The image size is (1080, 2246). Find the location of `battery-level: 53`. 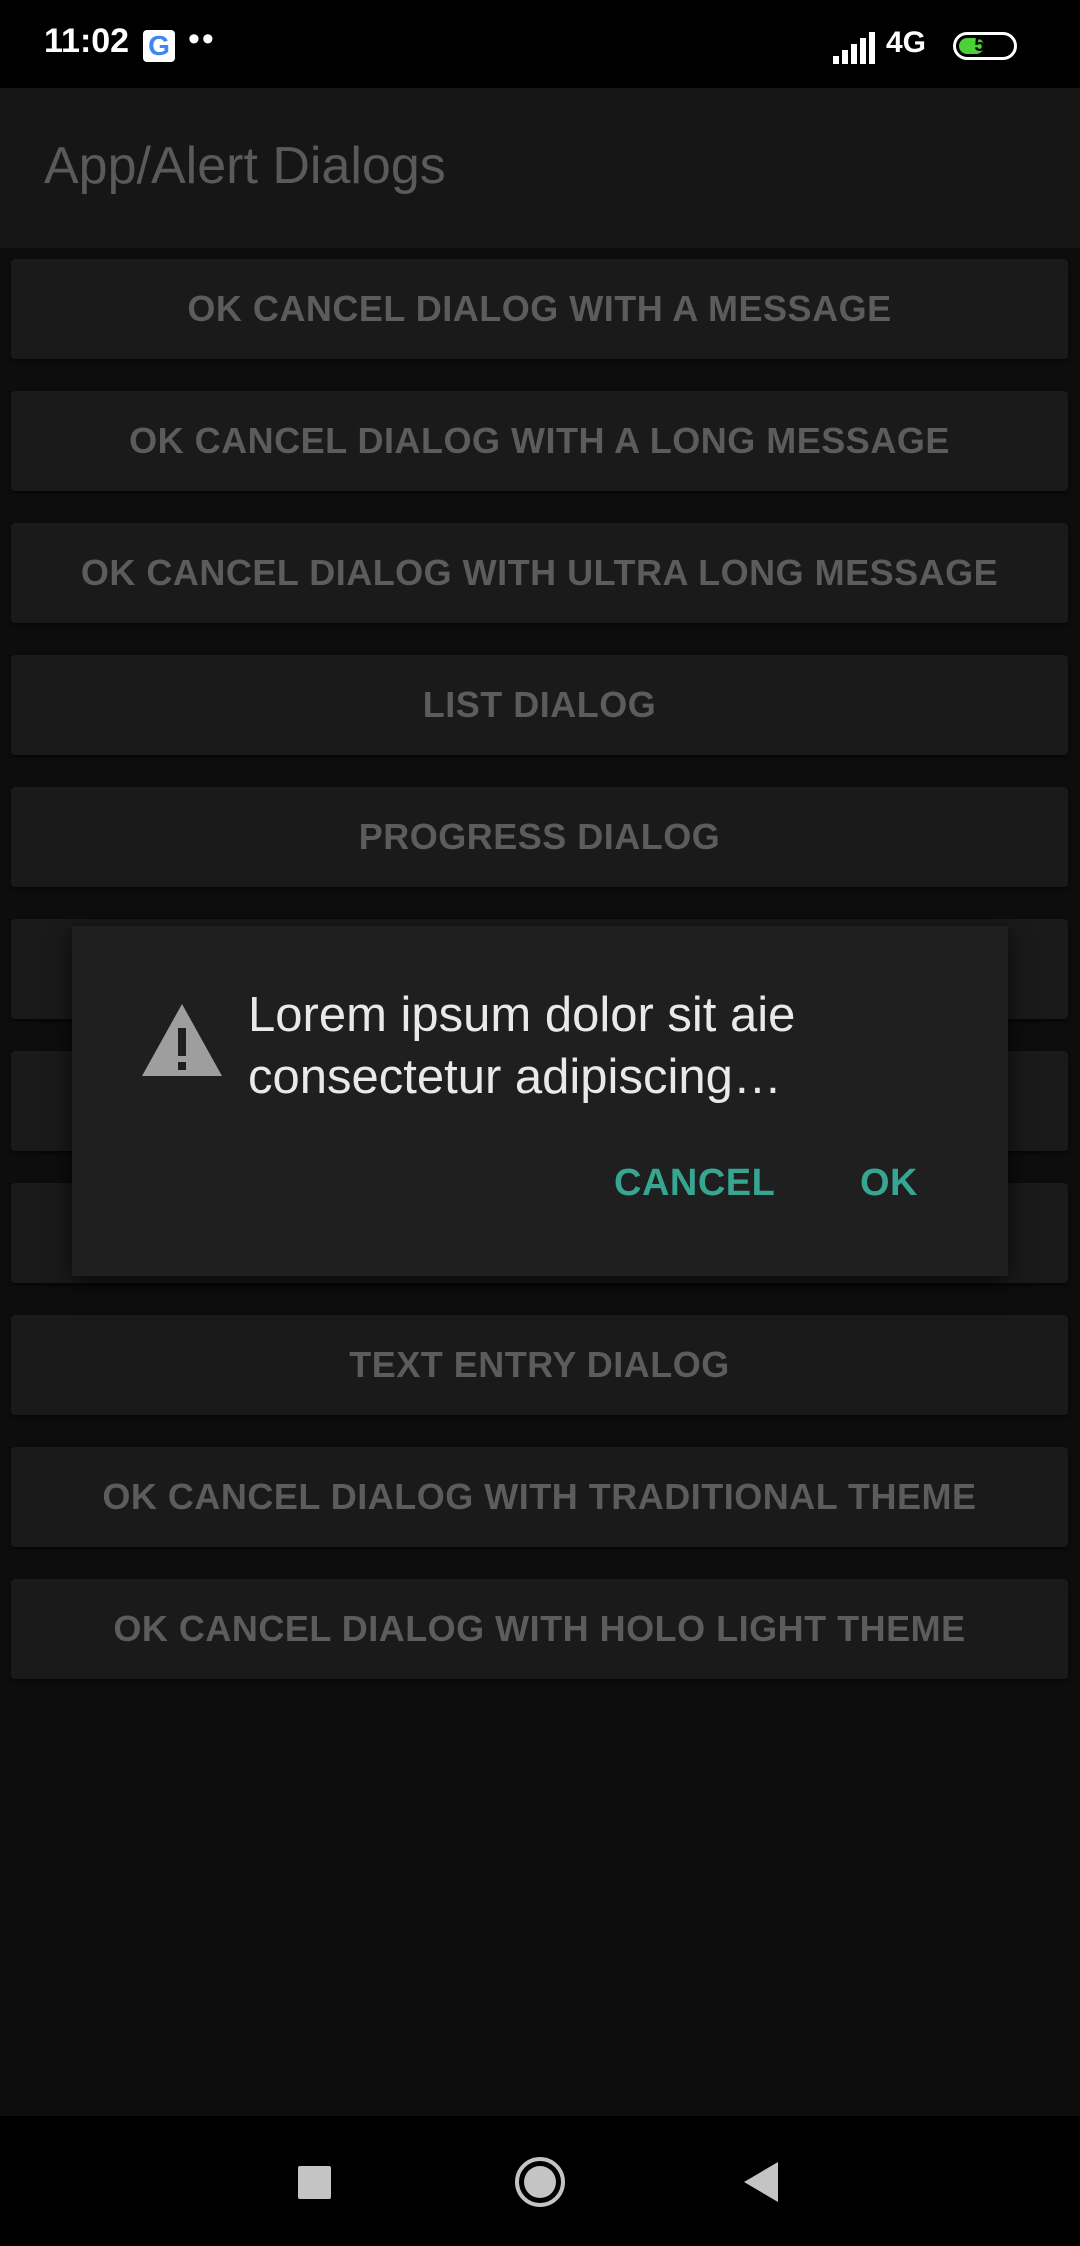

battery-level: 53 is located at coordinates (985, 45).